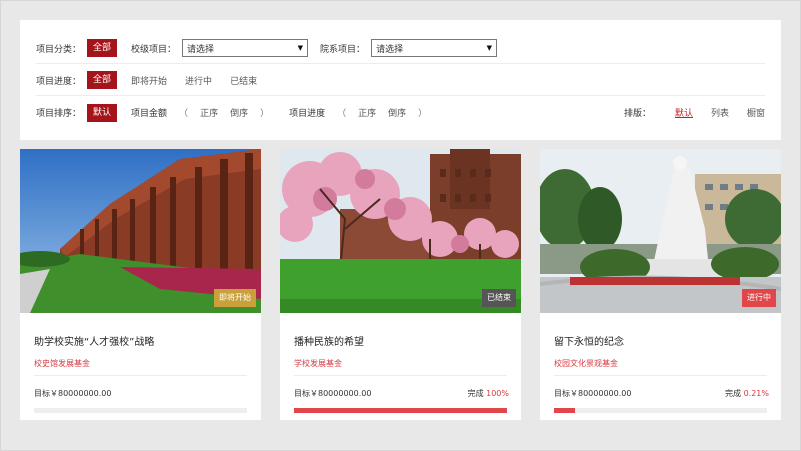  Describe the element at coordinates (154, 49) in the screenshot. I see `school-project-label: 校级项目：` at that location.